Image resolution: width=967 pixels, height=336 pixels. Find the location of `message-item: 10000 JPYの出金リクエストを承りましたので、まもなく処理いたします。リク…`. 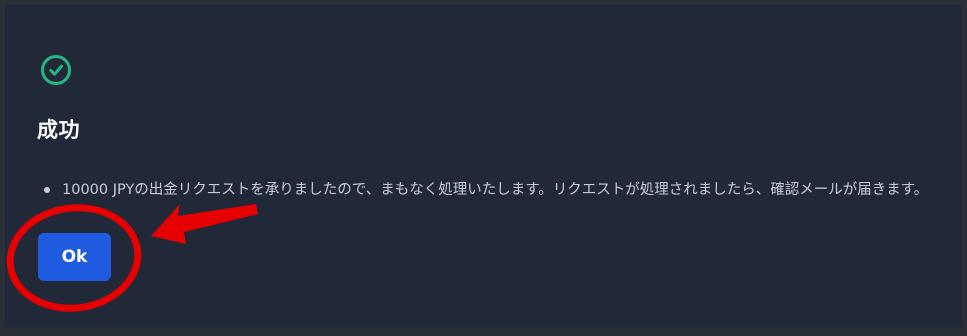

message-item: 10000 JPYの出金リクエストを承りましたので、まもなく処理いたします。リク… is located at coordinates (486, 190).